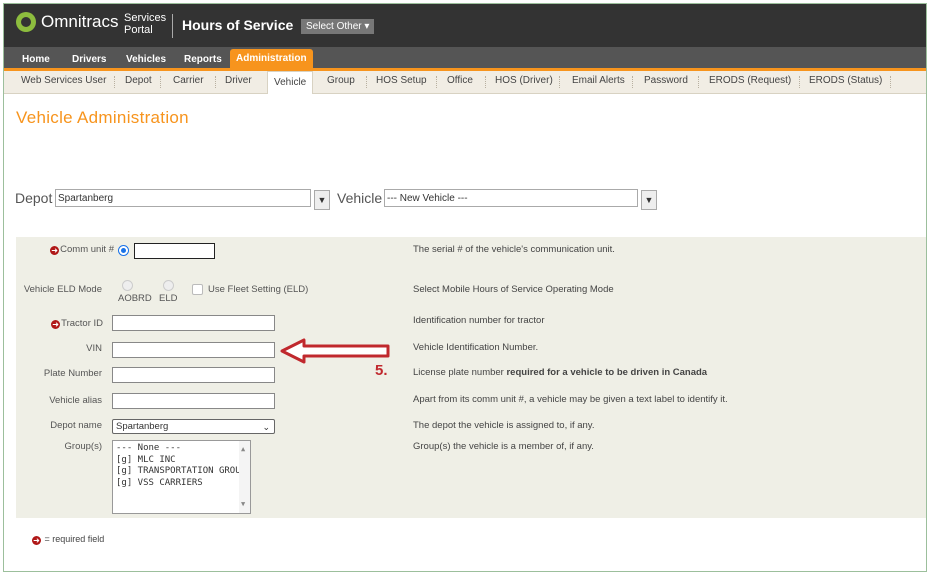  What do you see at coordinates (181, 484) in the screenshot?
I see `list-item: [g] VSS CARRIERS` at bounding box center [181, 484].